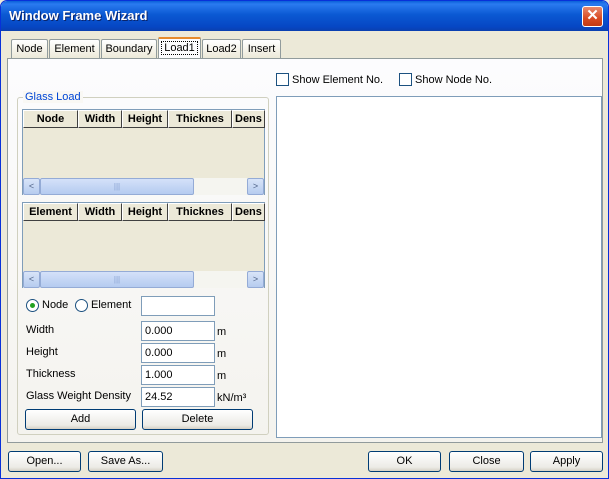 The height and width of the screenshot is (479, 609). What do you see at coordinates (178, 306) in the screenshot?
I see `id-input` at bounding box center [178, 306].